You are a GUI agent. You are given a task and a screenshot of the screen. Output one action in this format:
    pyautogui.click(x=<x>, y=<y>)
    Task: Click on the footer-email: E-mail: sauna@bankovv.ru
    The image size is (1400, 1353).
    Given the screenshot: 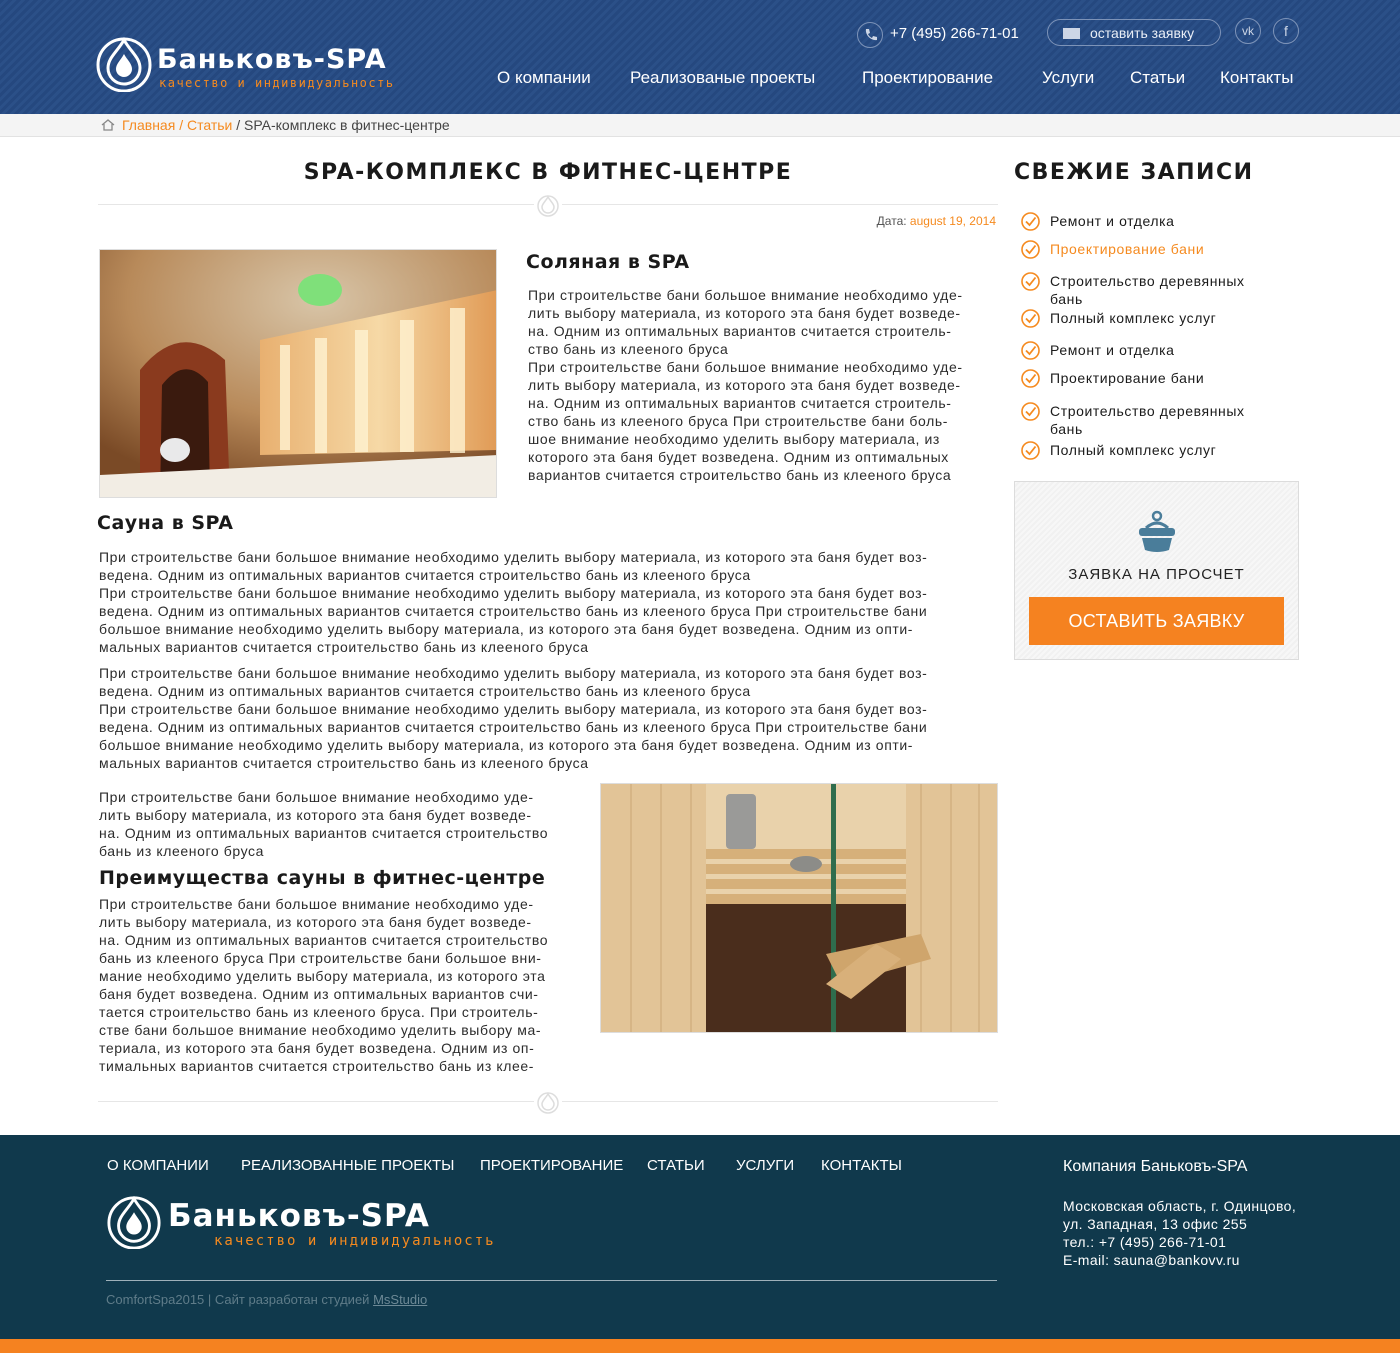 What is the action you would take?
    pyautogui.click(x=1179, y=1260)
    